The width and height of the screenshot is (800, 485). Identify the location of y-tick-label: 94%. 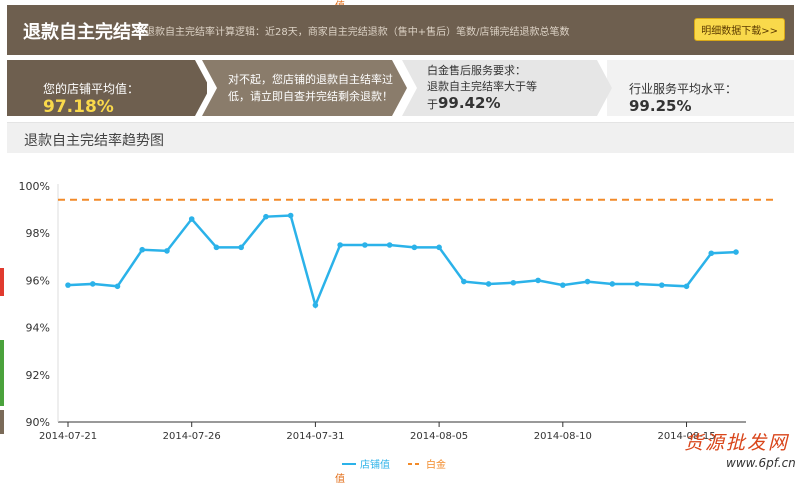
(38, 328).